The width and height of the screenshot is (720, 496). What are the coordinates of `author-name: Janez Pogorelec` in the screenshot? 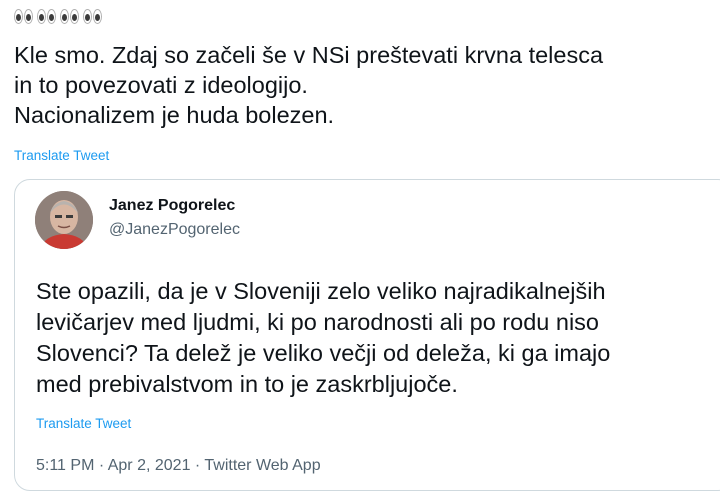 It's located at (172, 206).